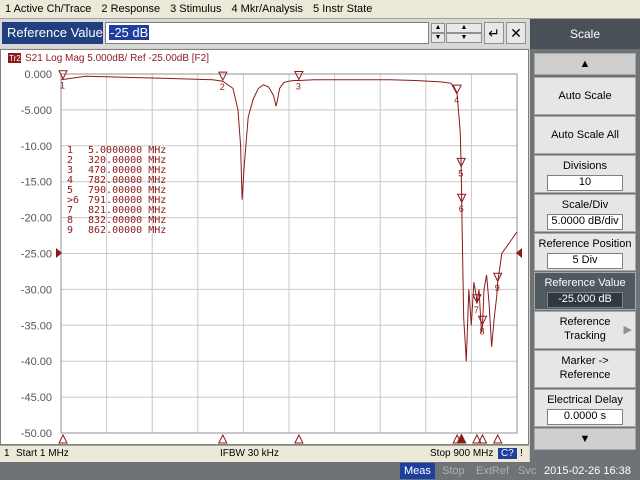 The width and height of the screenshot is (640, 480). What do you see at coordinates (585, 96) in the screenshot?
I see `auto-scale-button: Auto Scale` at bounding box center [585, 96].